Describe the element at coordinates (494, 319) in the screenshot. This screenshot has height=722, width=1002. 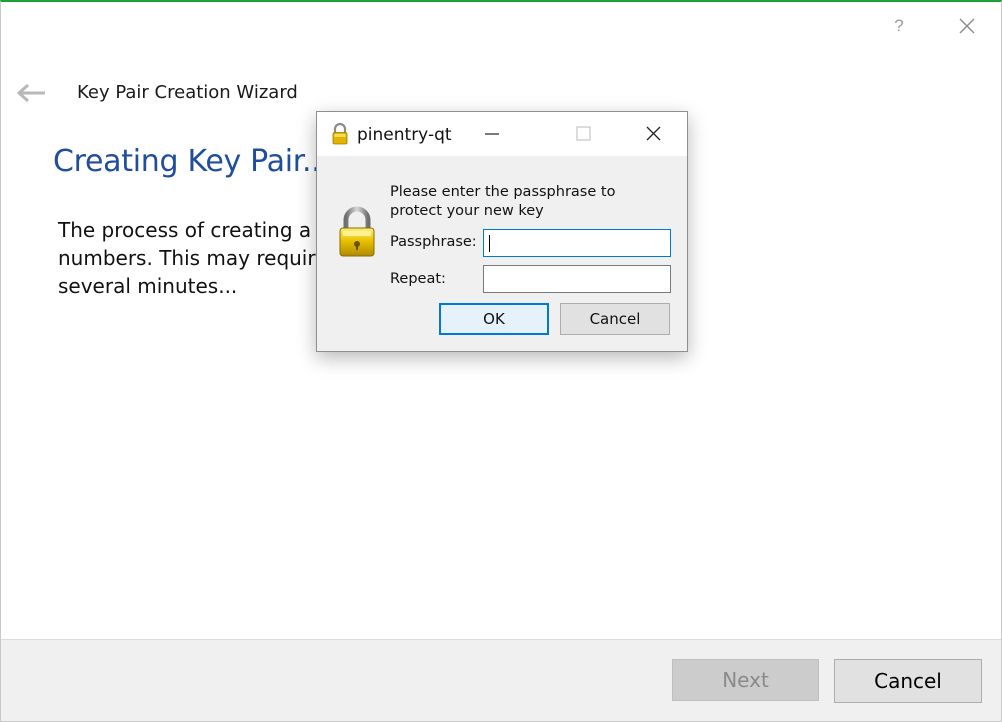
I see `ok-button: OK` at that location.